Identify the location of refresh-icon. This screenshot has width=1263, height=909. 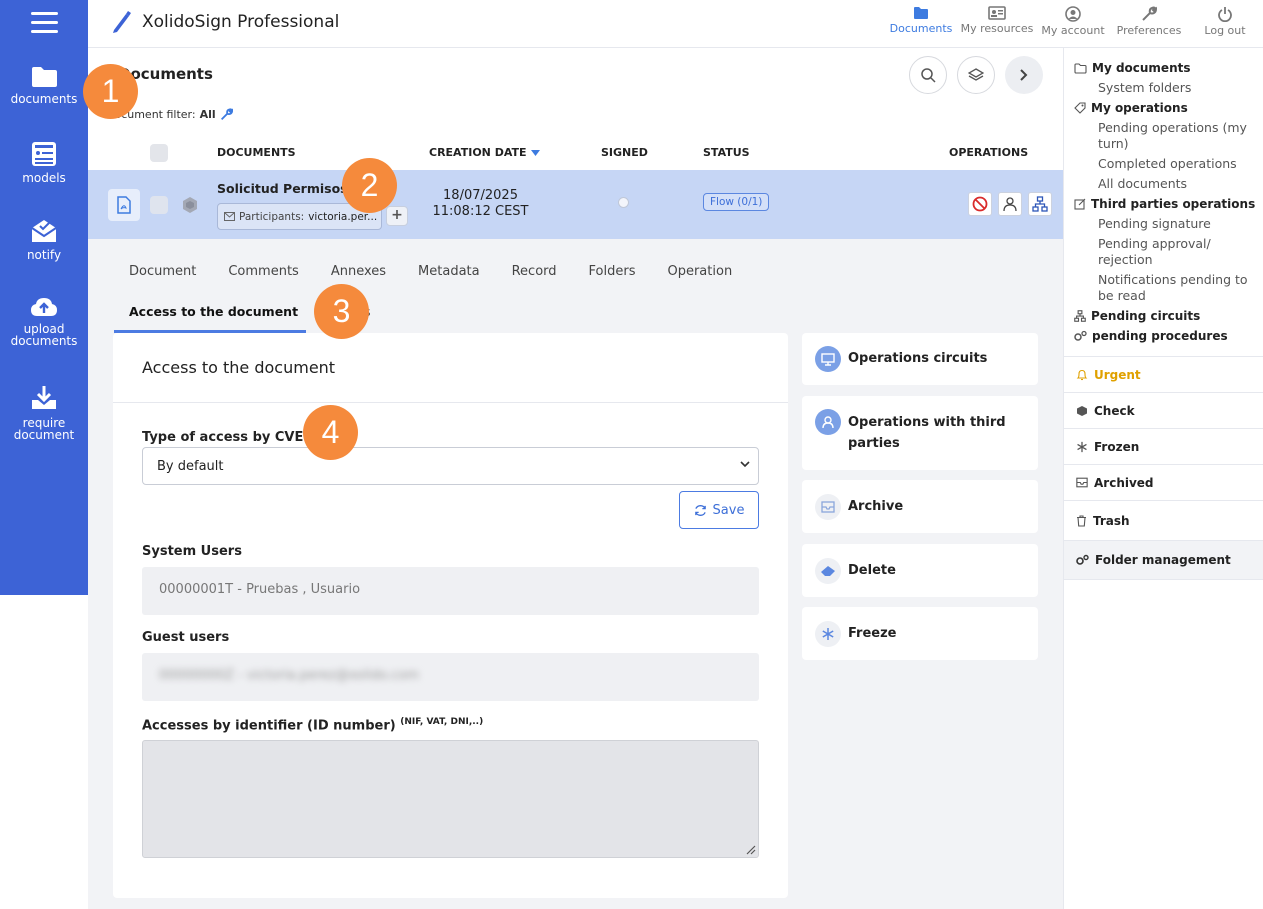
(700, 510).